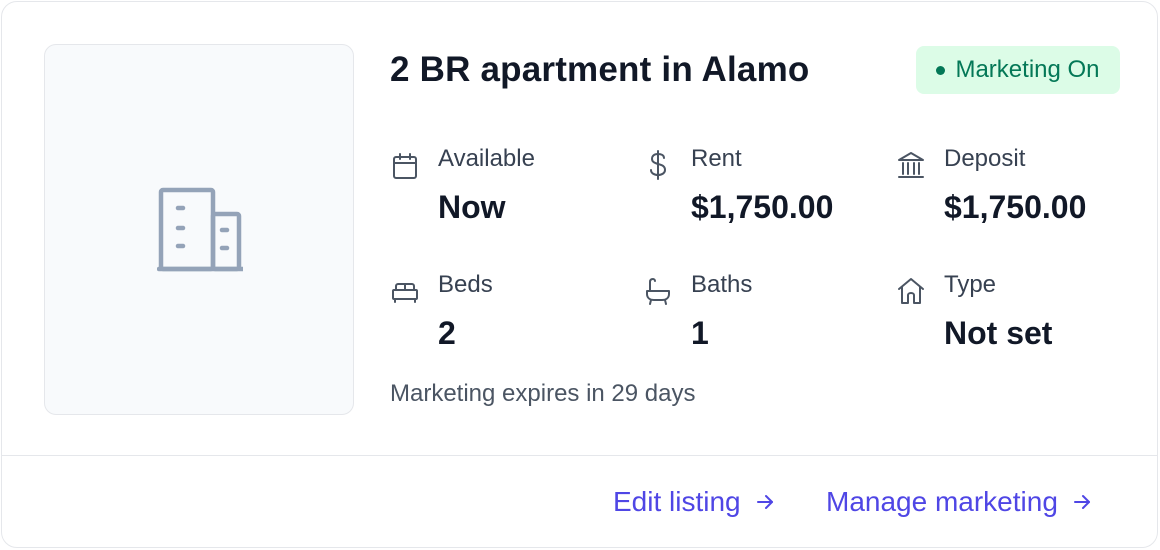 The height and width of the screenshot is (550, 1160). What do you see at coordinates (486, 158) in the screenshot?
I see `stat-available-label: Available` at bounding box center [486, 158].